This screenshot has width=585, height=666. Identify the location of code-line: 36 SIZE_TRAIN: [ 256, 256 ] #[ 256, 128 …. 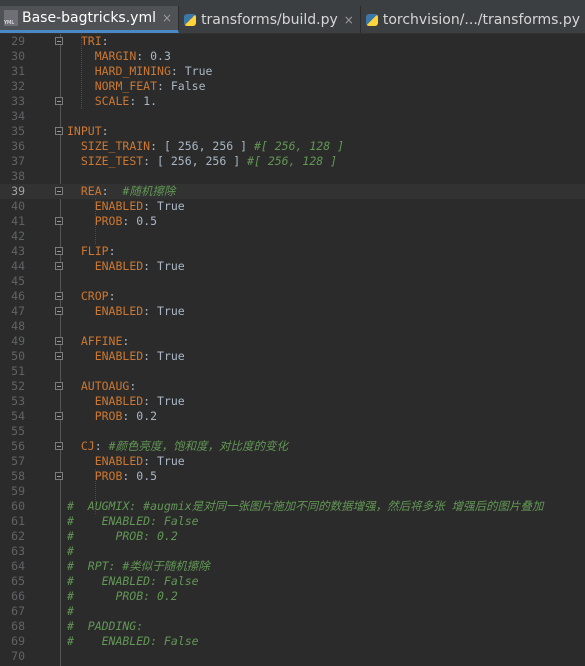
(292, 146).